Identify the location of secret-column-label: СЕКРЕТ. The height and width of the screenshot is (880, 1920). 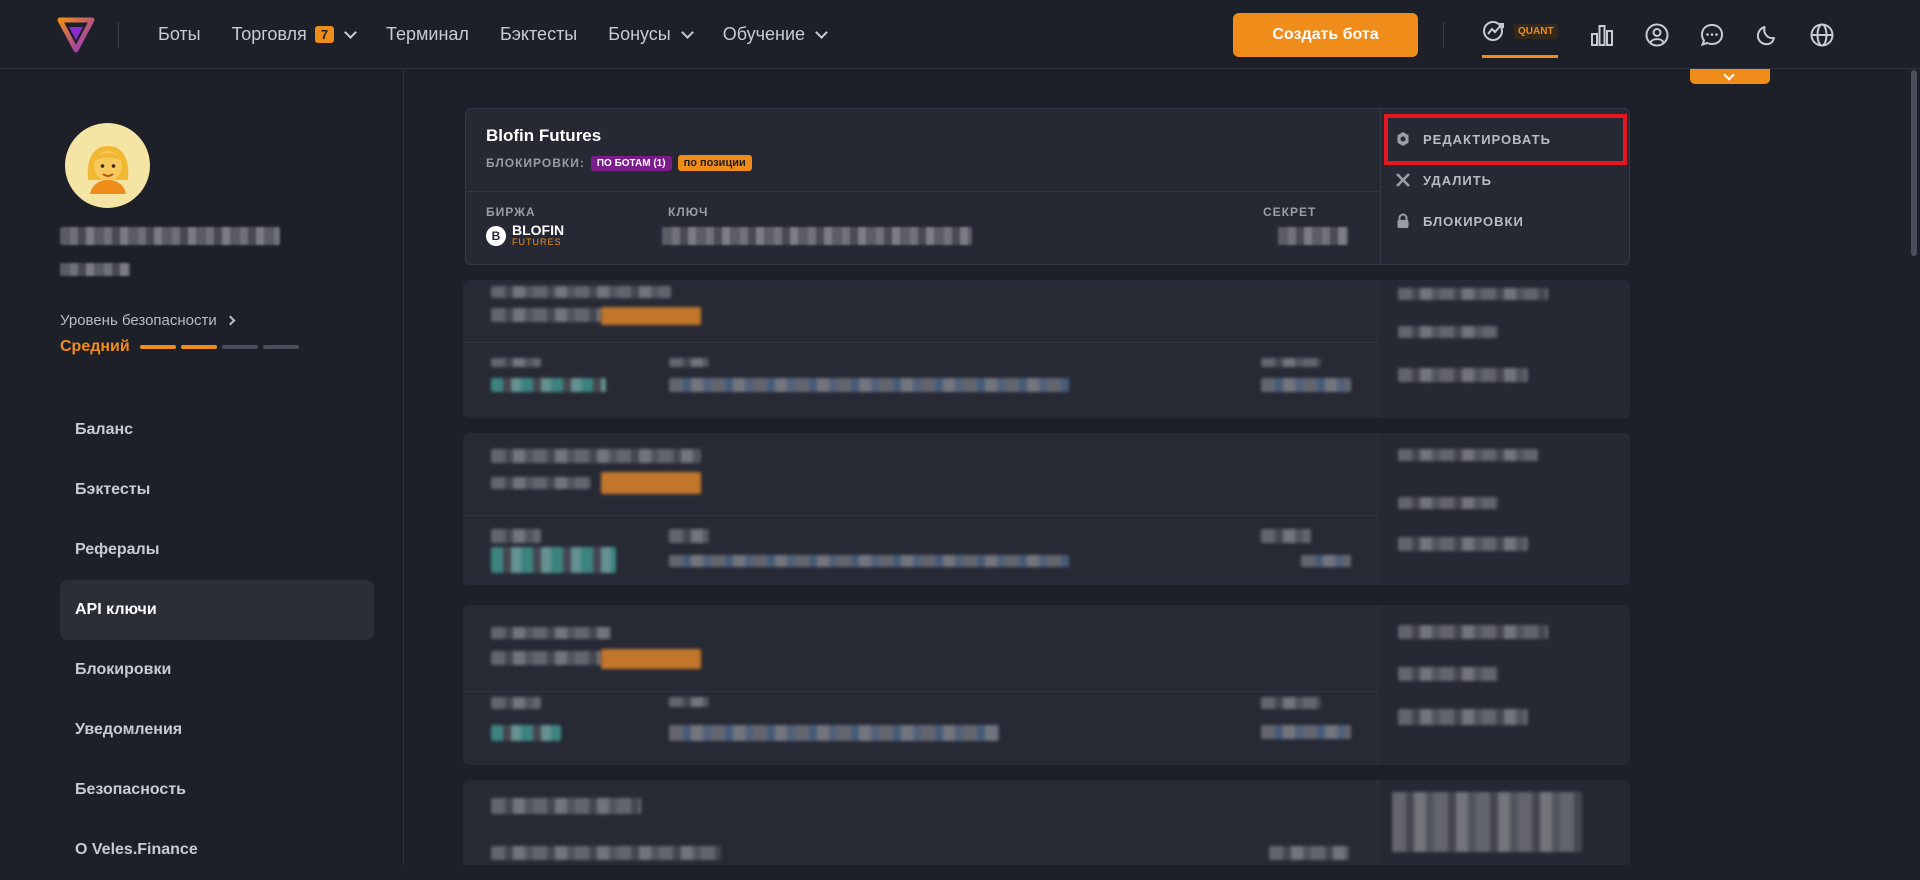
(1290, 212).